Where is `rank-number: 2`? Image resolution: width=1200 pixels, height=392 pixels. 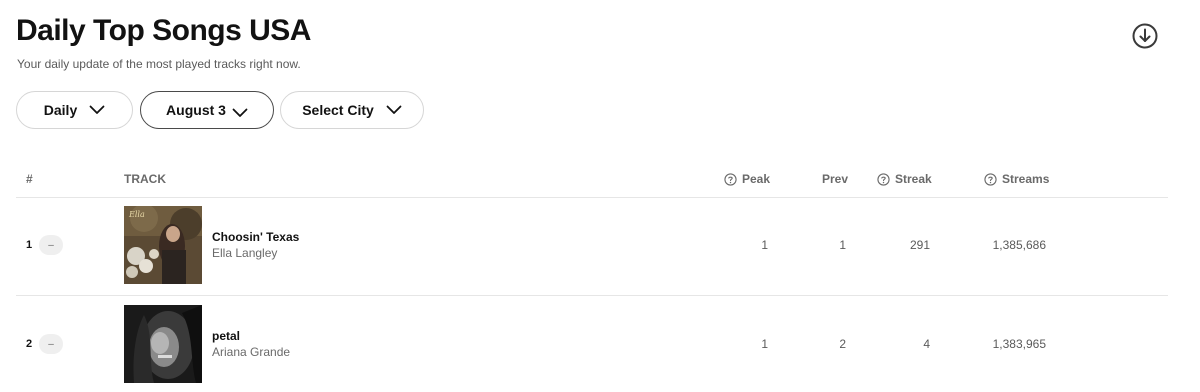
rank-number: 2 is located at coordinates (29, 344).